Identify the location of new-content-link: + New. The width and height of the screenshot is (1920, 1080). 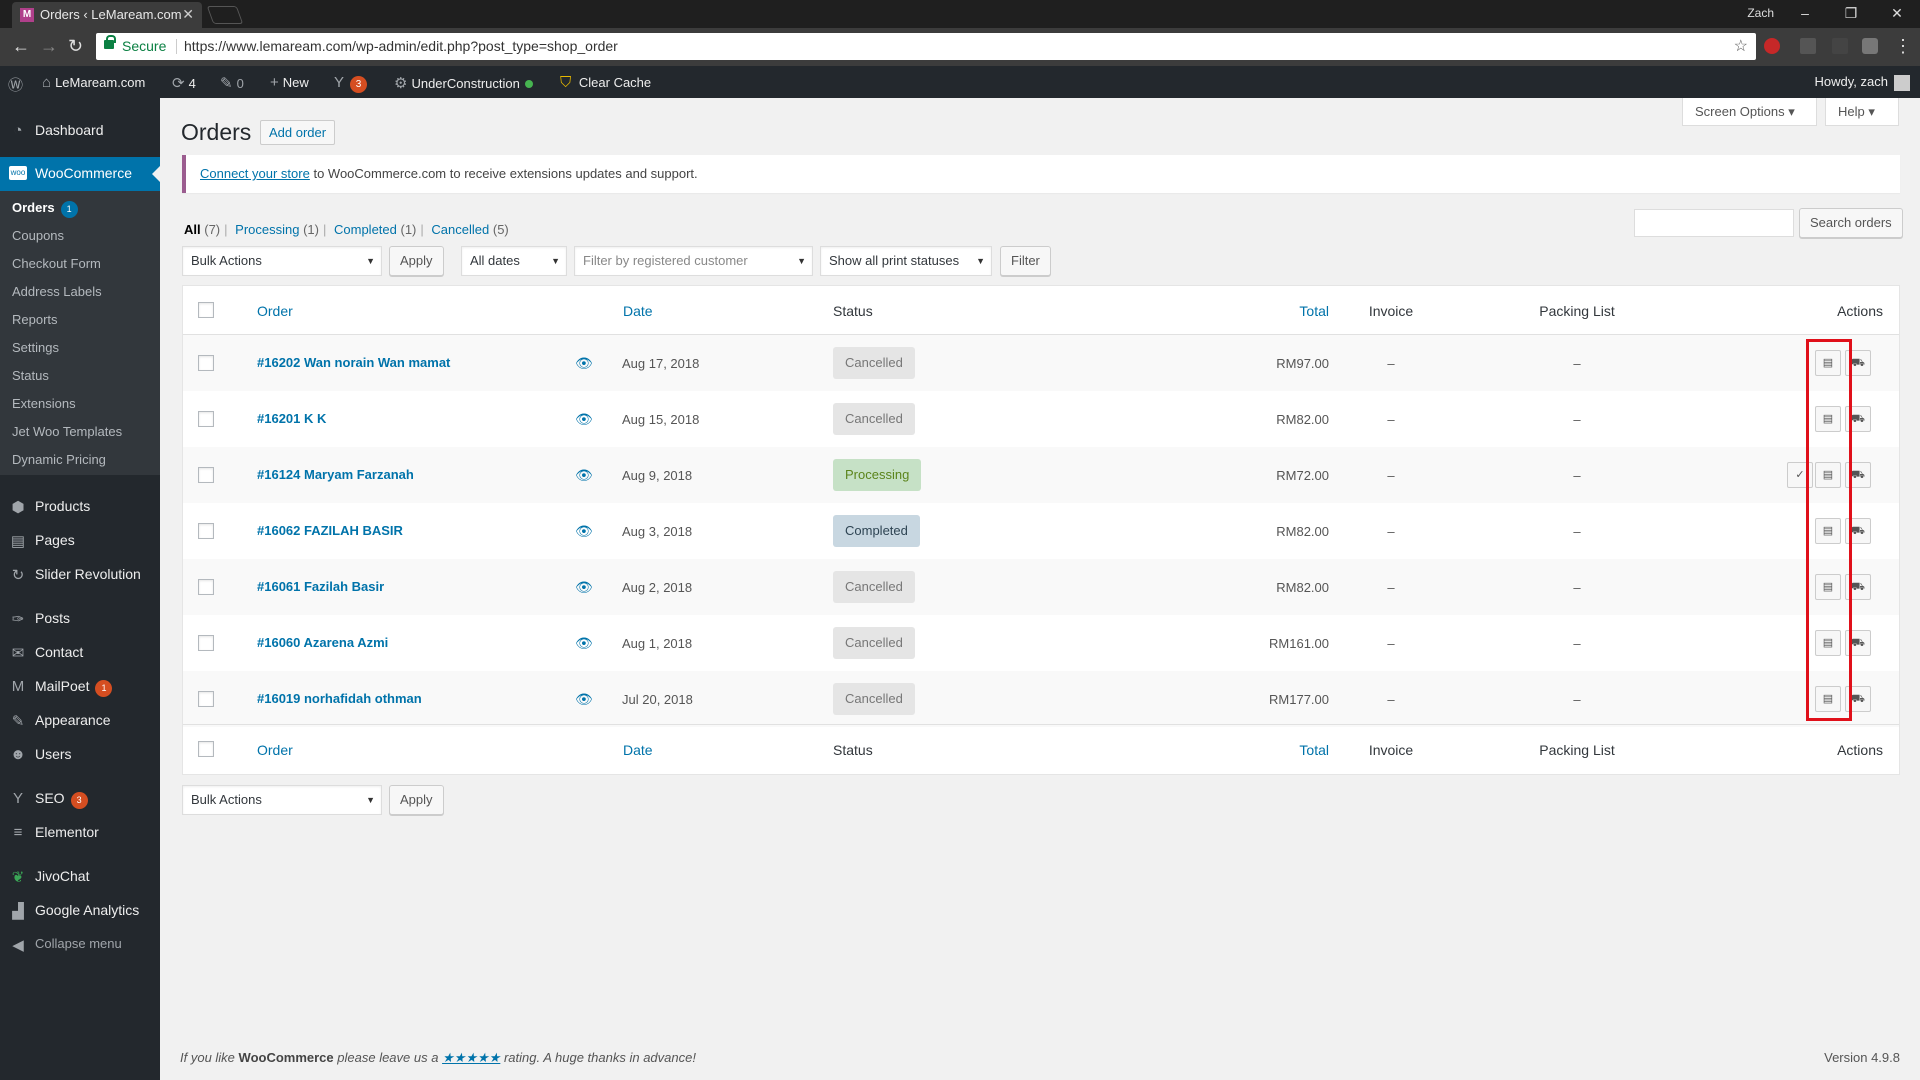
(289, 82).